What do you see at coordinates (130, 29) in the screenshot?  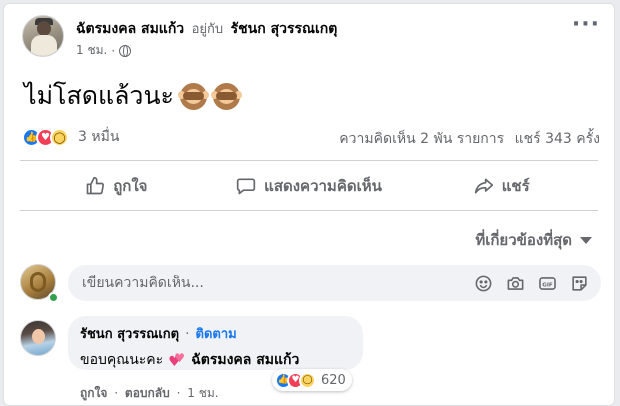 I see `author-name: ฉัตรมงคล สมแก้ว` at bounding box center [130, 29].